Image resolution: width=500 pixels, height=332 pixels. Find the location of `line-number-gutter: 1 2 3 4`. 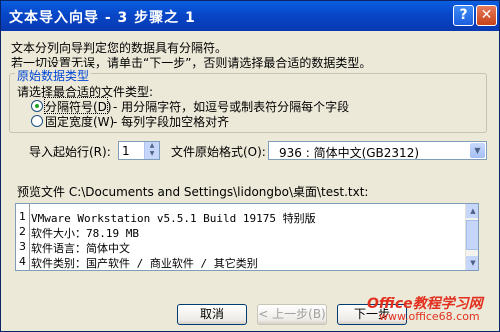

line-number-gutter: 1 2 3 4 is located at coordinates (23, 237).